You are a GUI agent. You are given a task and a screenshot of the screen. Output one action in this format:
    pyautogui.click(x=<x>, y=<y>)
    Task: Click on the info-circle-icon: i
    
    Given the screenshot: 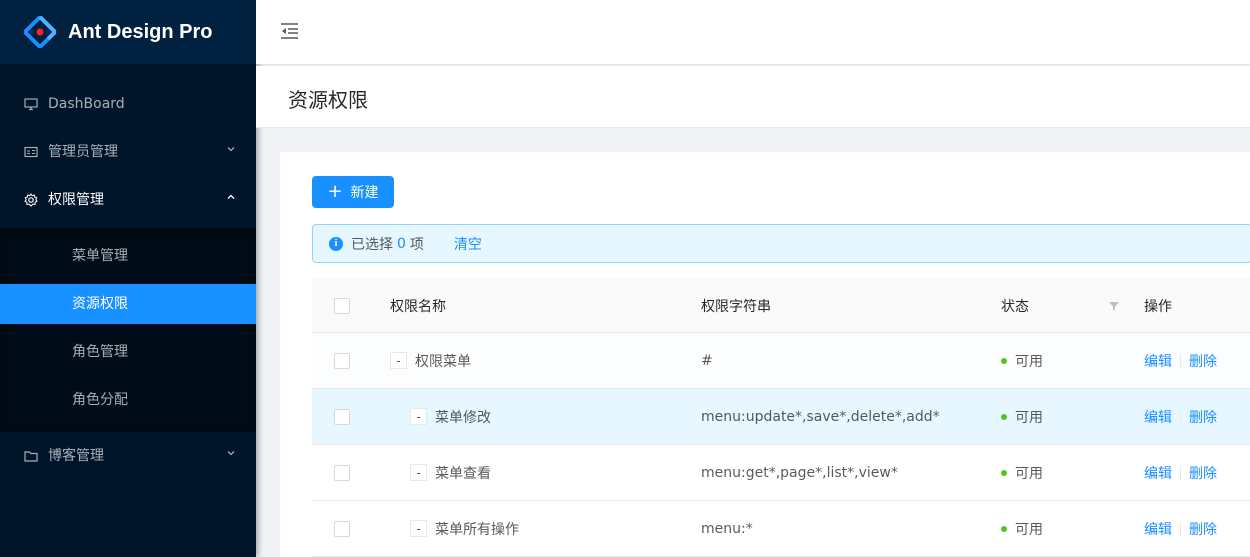 What is the action you would take?
    pyautogui.click(x=336, y=243)
    